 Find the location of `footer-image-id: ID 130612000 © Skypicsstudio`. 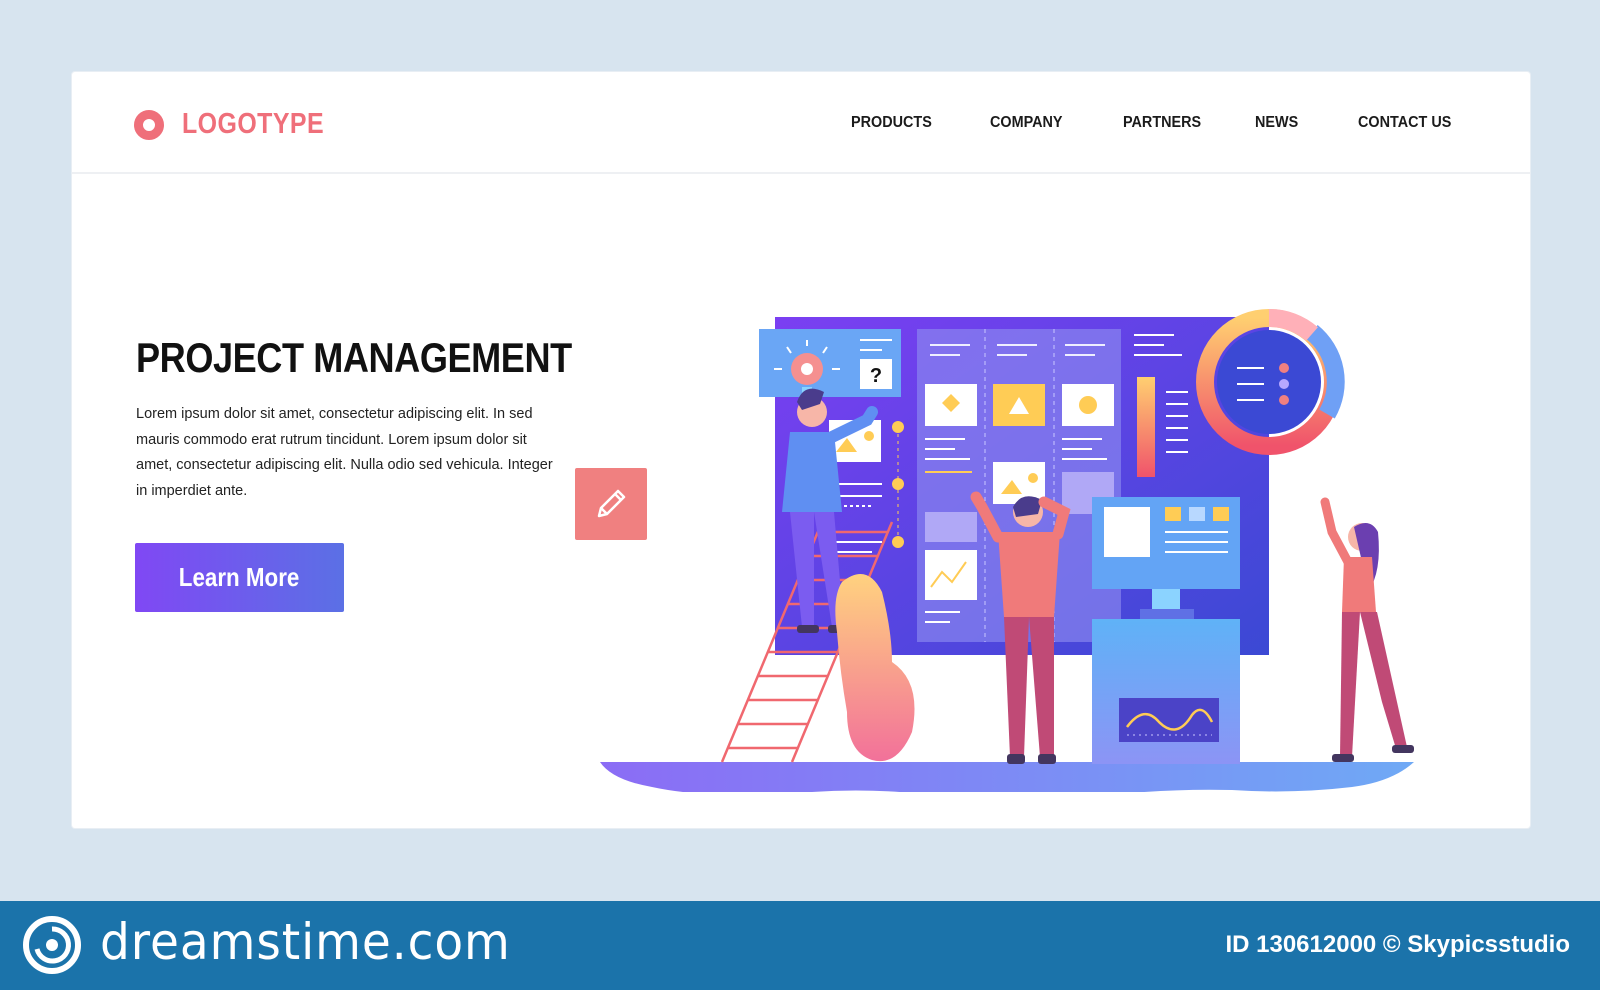

footer-image-id: ID 130612000 © Skypicsstudio is located at coordinates (1397, 944).